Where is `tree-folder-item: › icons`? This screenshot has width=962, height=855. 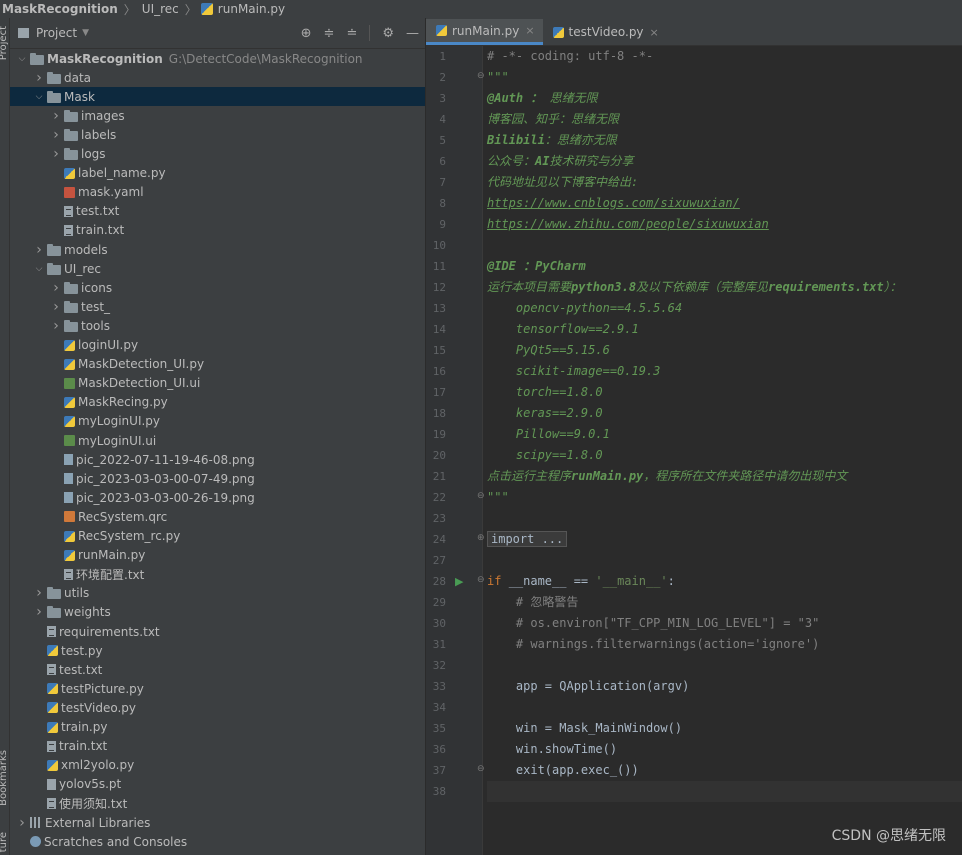 tree-folder-item: › icons is located at coordinates (217, 287).